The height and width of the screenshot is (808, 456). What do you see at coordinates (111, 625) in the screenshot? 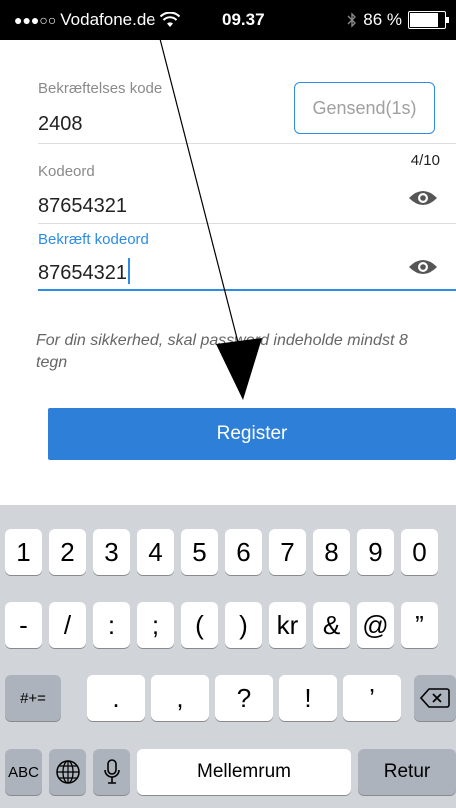
I see `key-colon: :` at bounding box center [111, 625].